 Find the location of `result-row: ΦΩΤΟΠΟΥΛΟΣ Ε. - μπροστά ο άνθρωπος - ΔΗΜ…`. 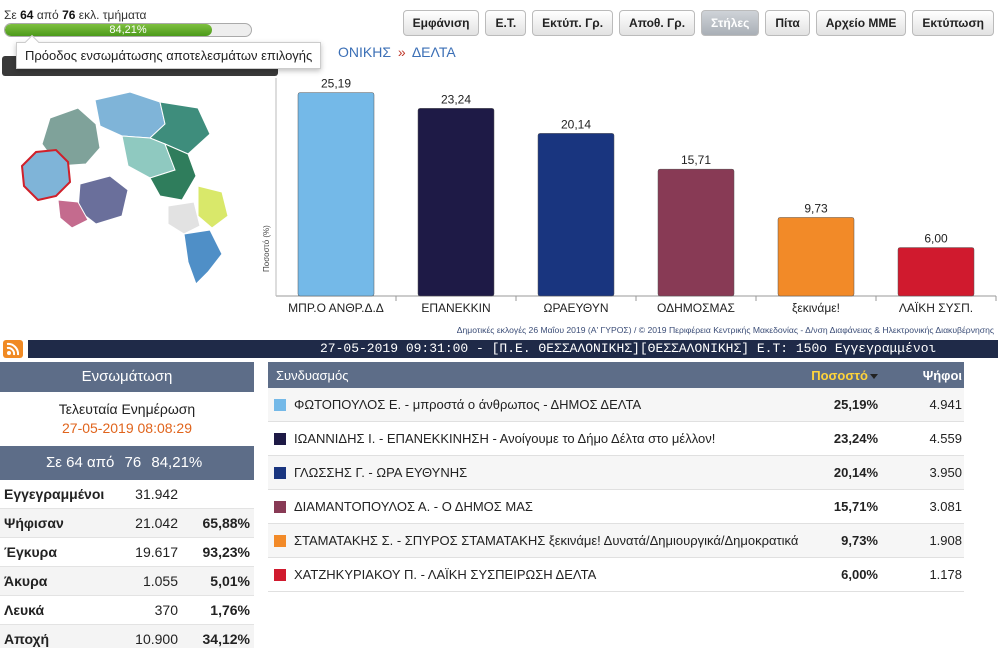

result-row: ΦΩΤΟΠΟΥΛΟΣ Ε. - μπροστά ο άνθρωπος - ΔΗΜ… is located at coordinates (616, 405).